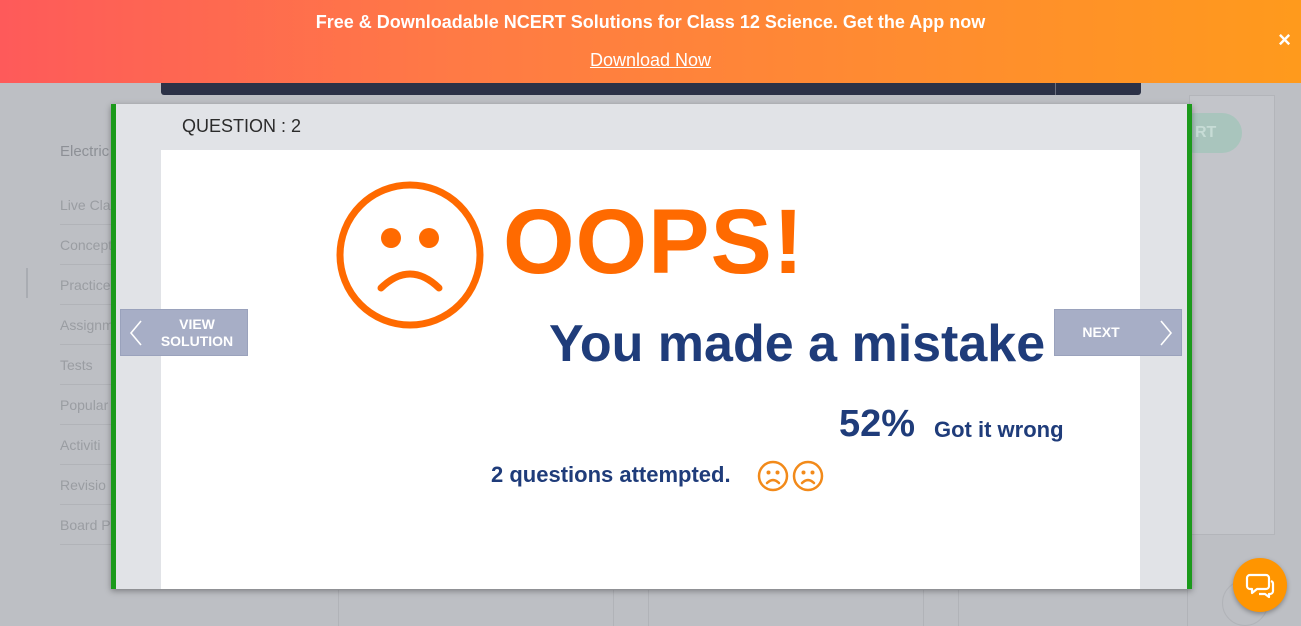 The image size is (1301, 626). Describe the element at coordinates (999, 429) in the screenshot. I see `wrong-percentage-label: Got it wrong` at that location.